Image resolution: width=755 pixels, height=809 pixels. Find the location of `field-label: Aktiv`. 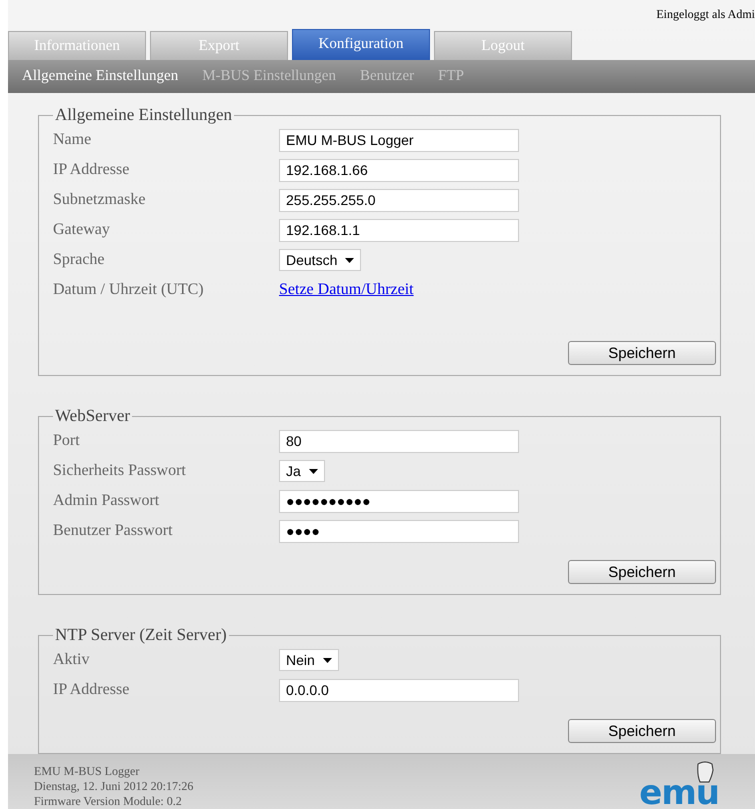

field-label: Aktiv is located at coordinates (71, 660).